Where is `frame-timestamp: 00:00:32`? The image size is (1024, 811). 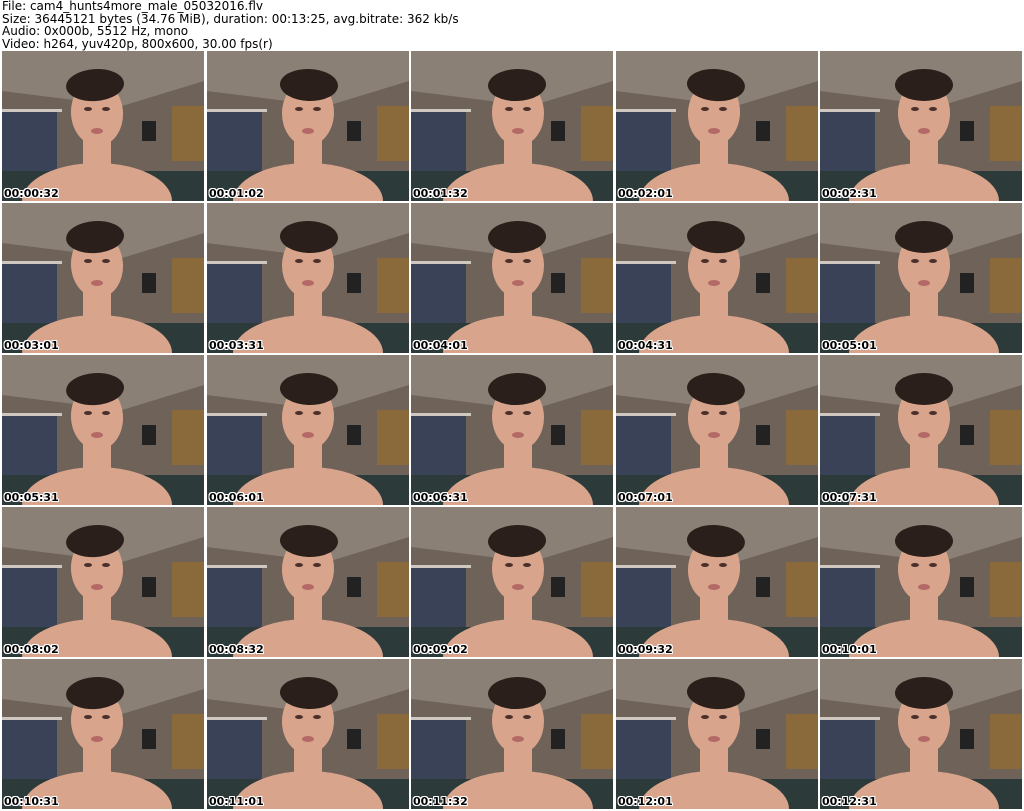
frame-timestamp: 00:00:32 is located at coordinates (31, 193).